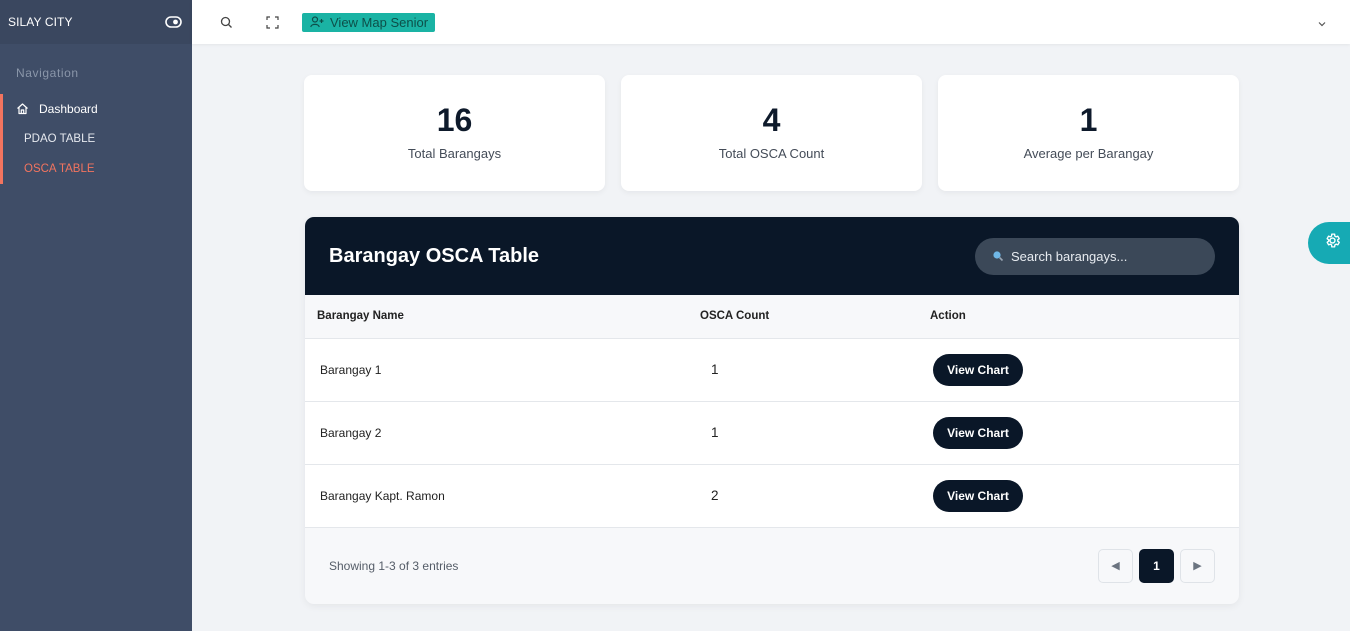 This screenshot has width=1350, height=631. What do you see at coordinates (96, 22) in the screenshot?
I see `sidebar-brand: SILAY CITY` at bounding box center [96, 22].